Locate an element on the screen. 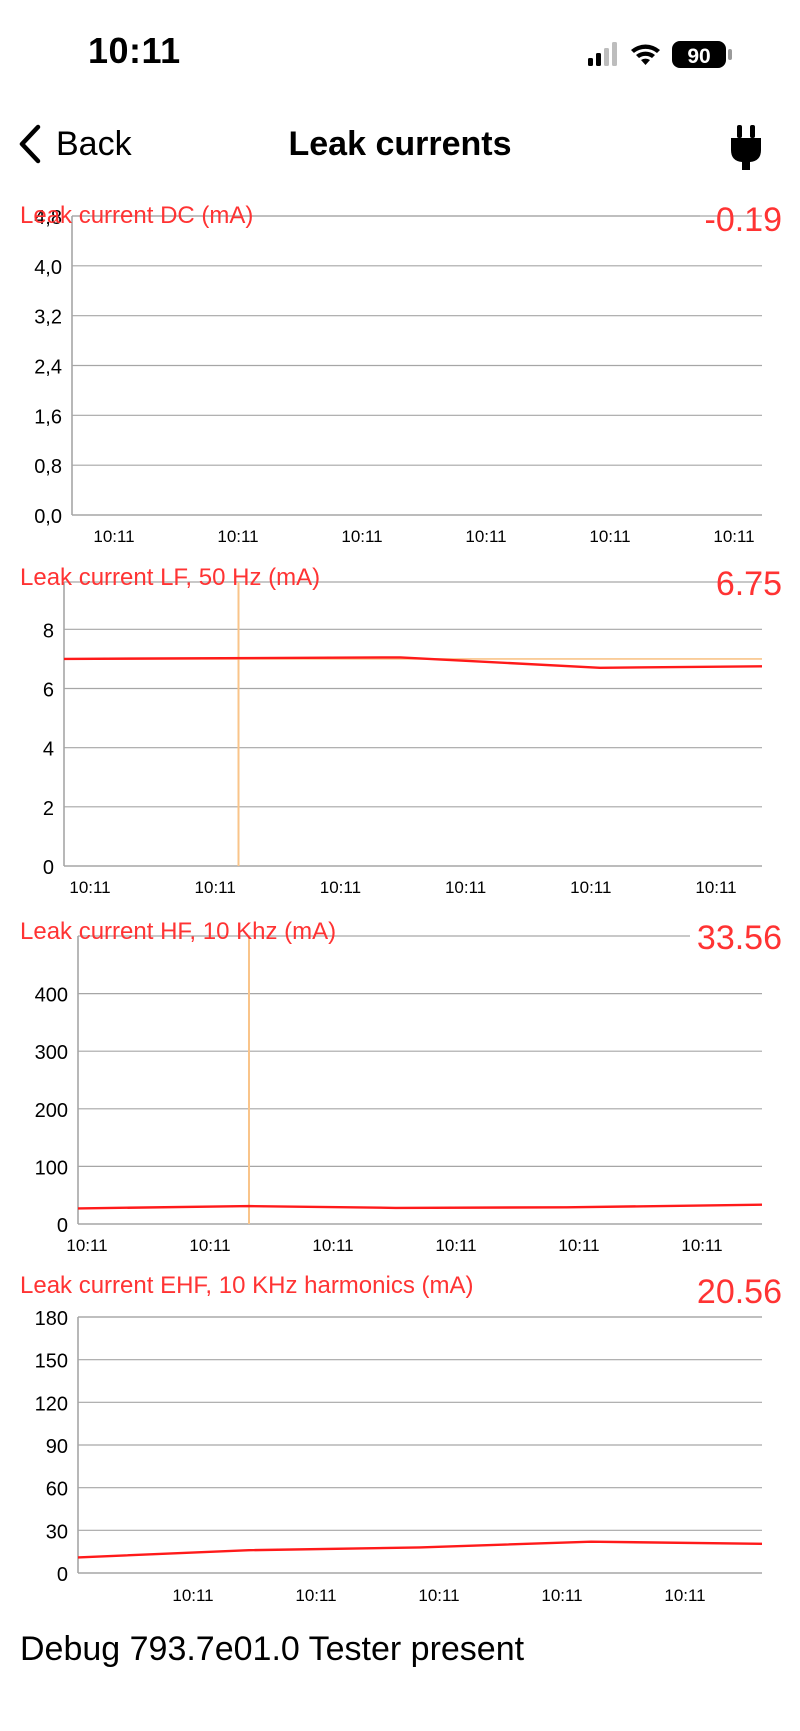 This screenshot has width=800, height=1731. y-axis-labels: 0,00,81,62,43,24,04,8 is located at coordinates (48, 367).